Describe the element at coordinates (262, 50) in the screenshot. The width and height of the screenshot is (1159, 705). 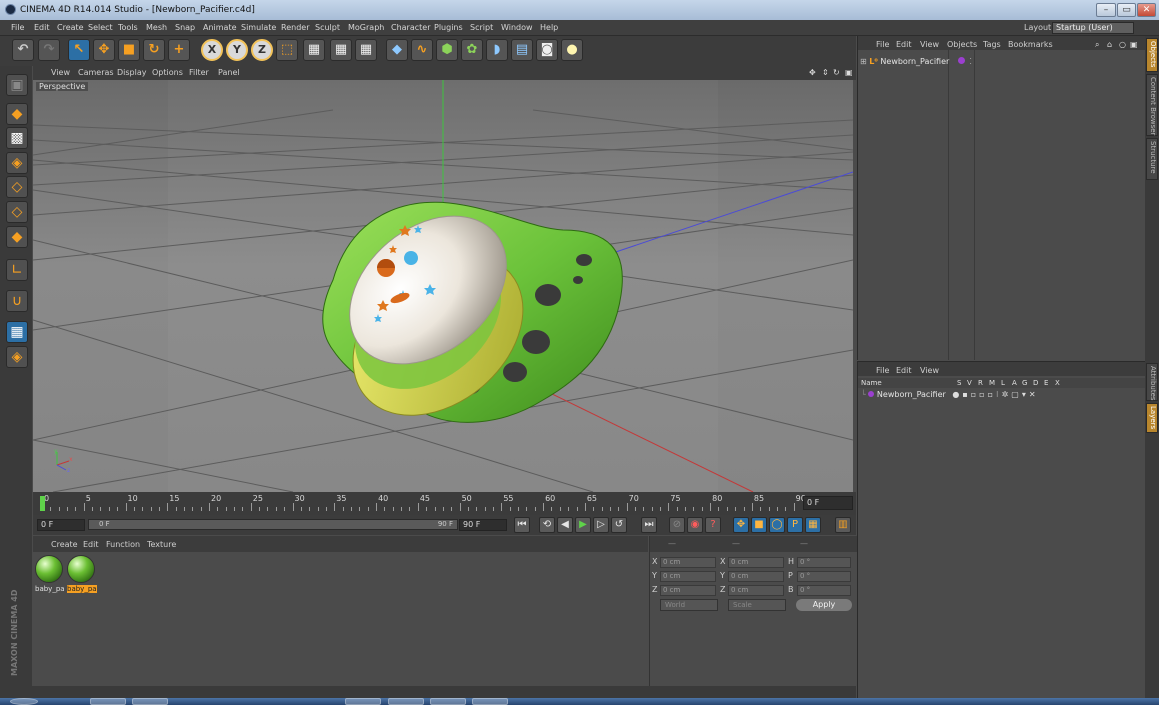
I see `z-axis-lock-button: Z` at that location.